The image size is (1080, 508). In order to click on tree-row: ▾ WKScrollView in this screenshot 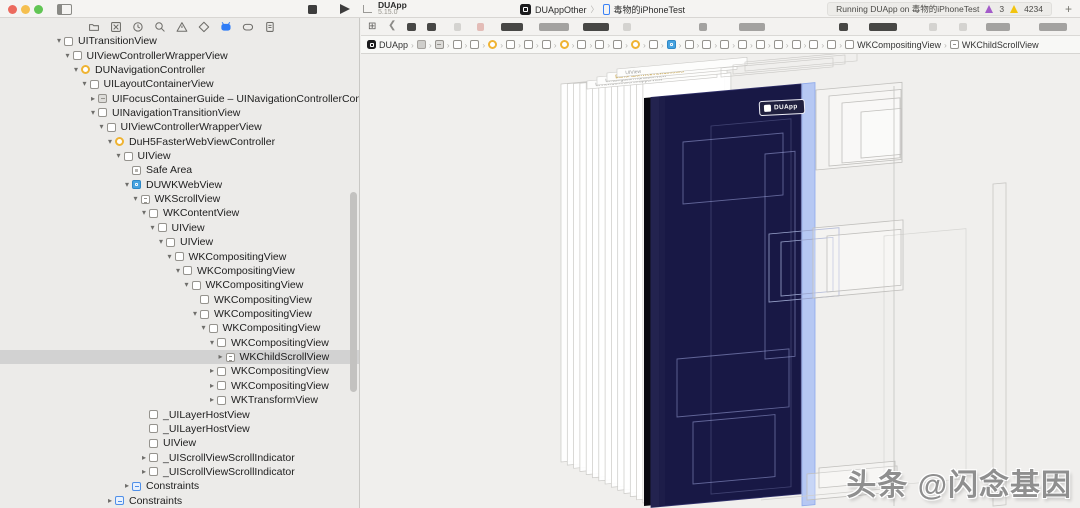, I will do `click(179, 199)`.